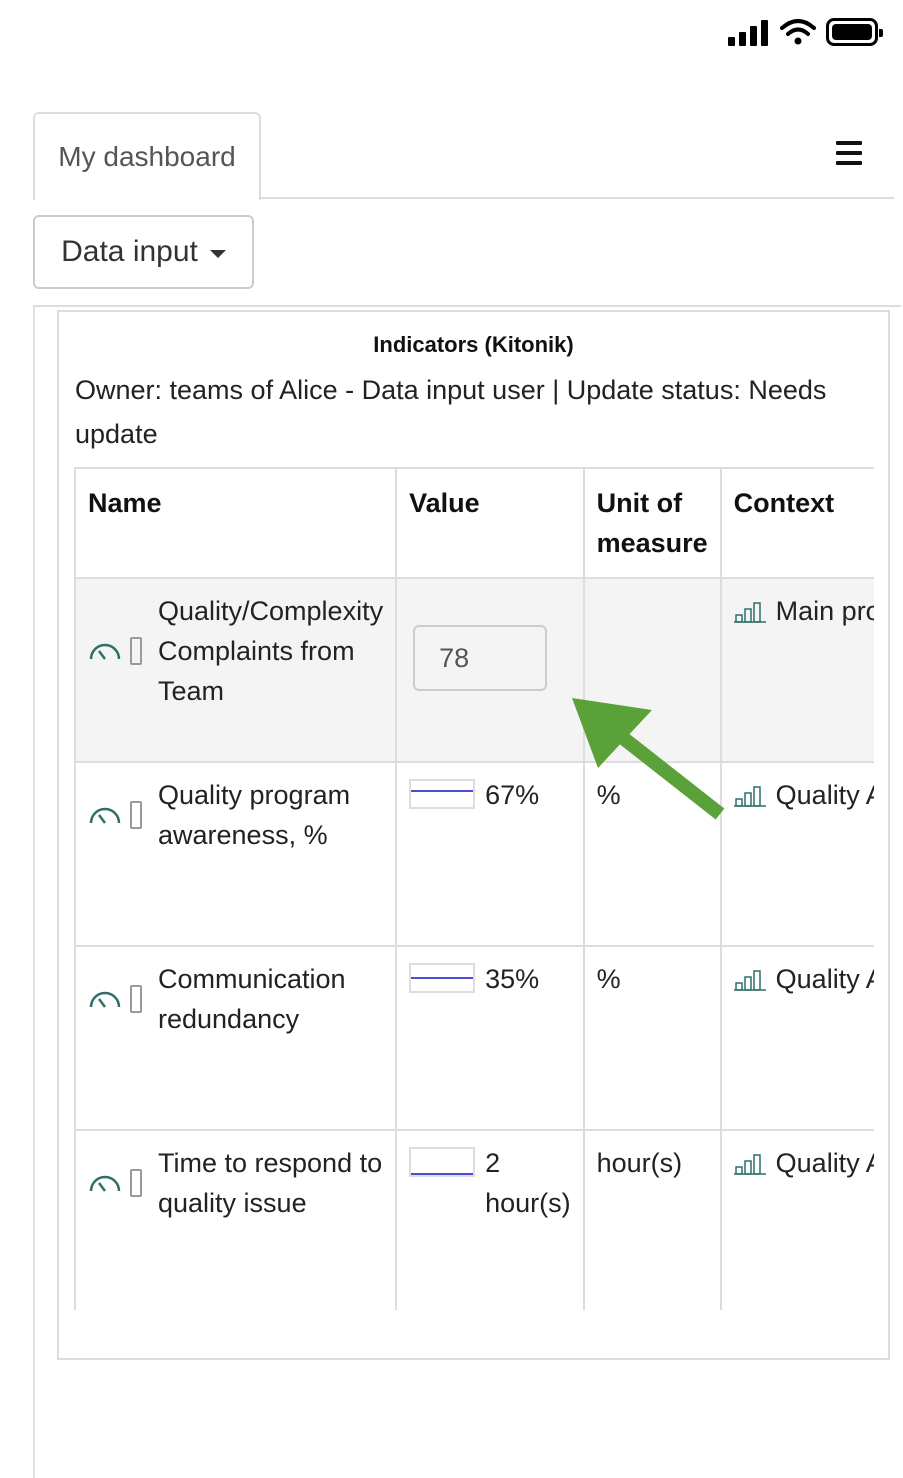  Describe the element at coordinates (652, 1219) in the screenshot. I see `unit-cell: hour(s)` at that location.